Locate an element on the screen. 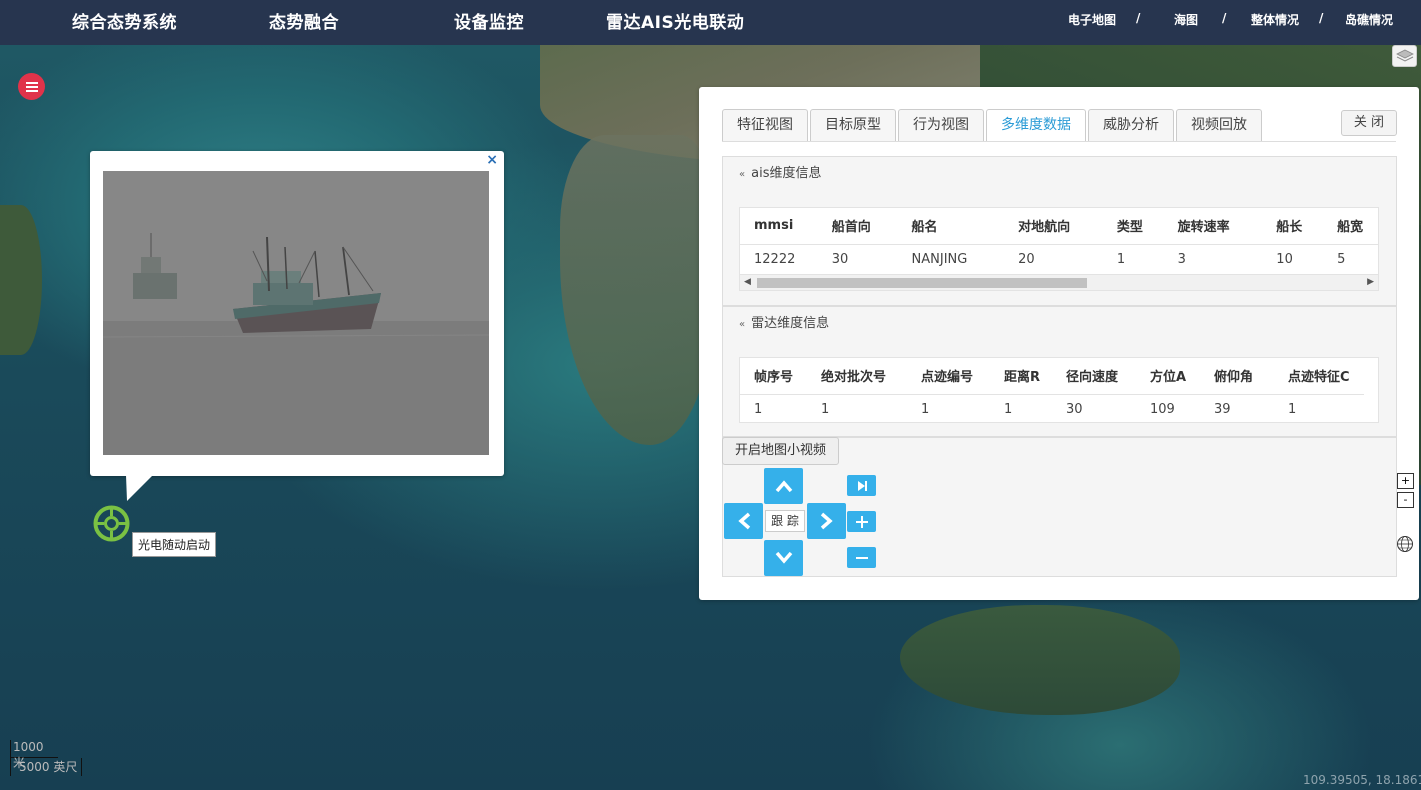  video-frame-image is located at coordinates (296, 313).